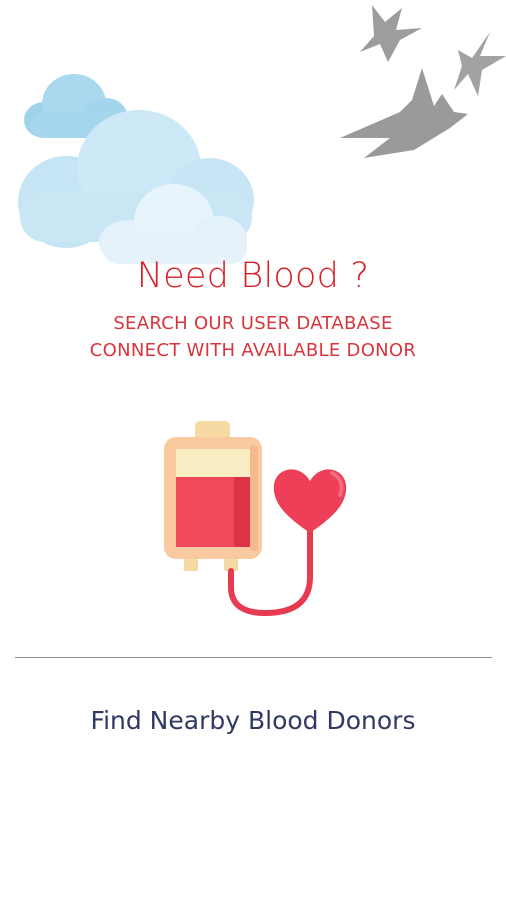  What do you see at coordinates (253, 276) in the screenshot?
I see `page-title: Need Blood ?` at bounding box center [253, 276].